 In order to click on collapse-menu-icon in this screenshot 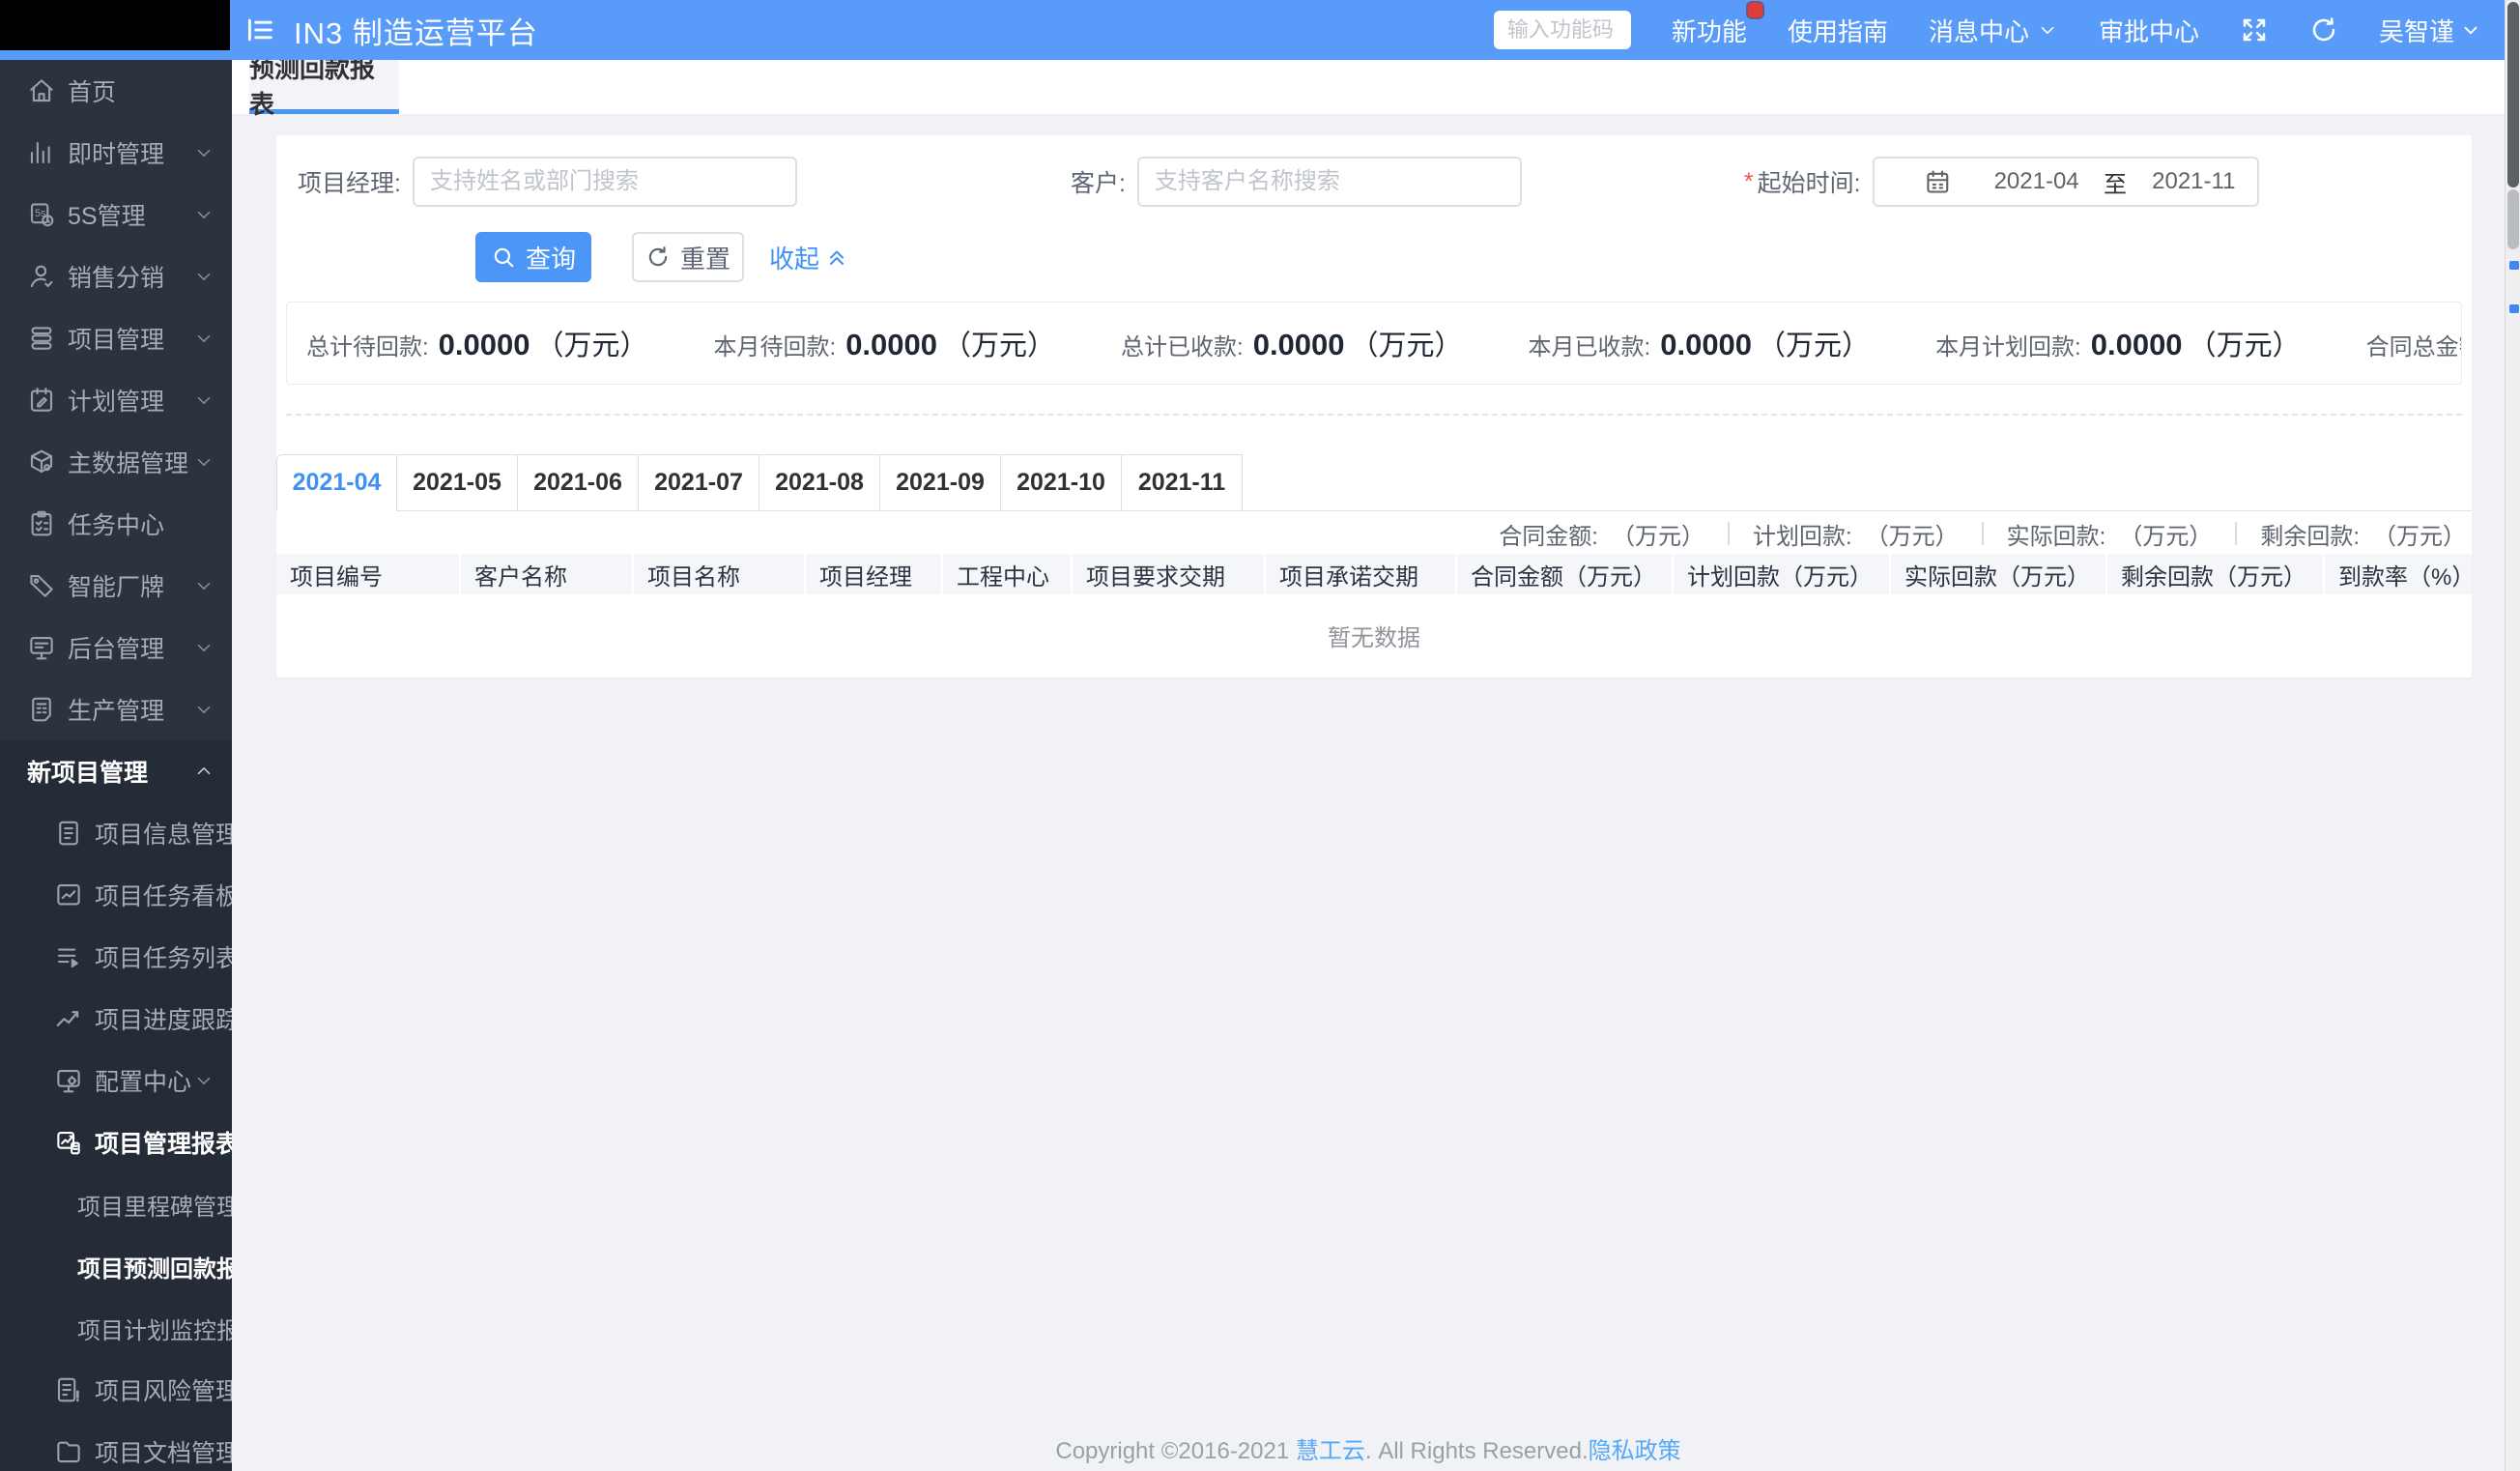, I will do `click(259, 30)`.